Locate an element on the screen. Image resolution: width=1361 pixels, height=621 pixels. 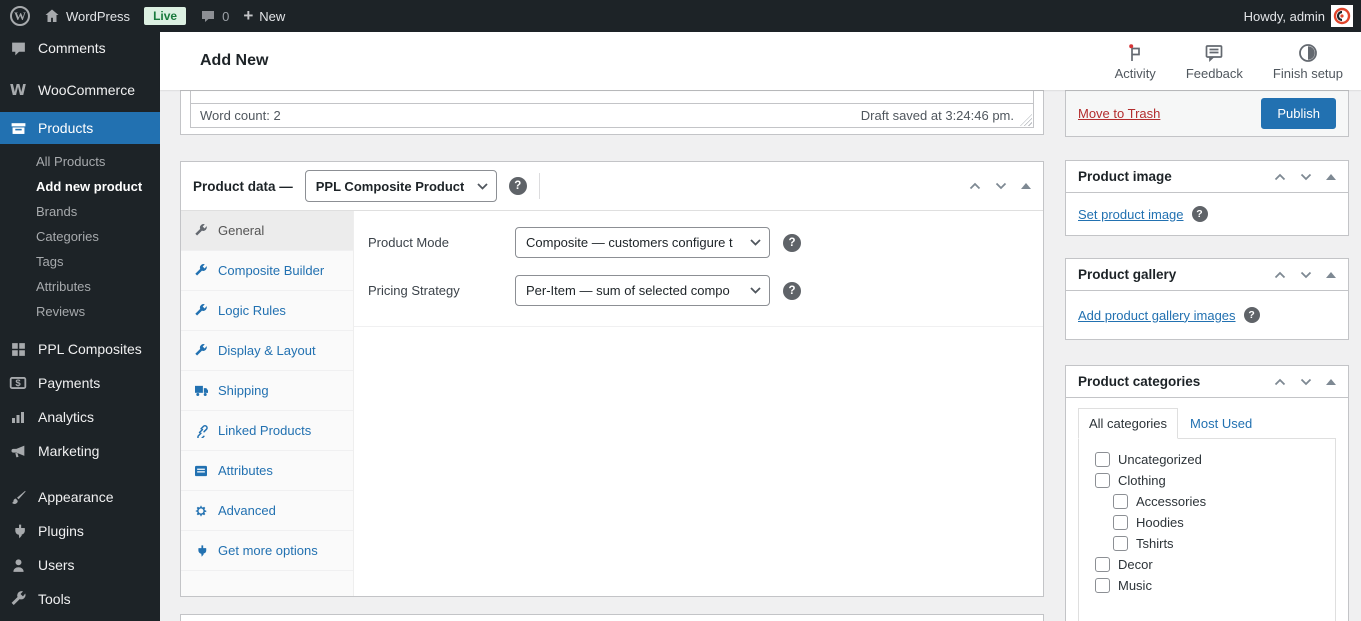
product-image-help-icon: ? is located at coordinates (1199, 214).